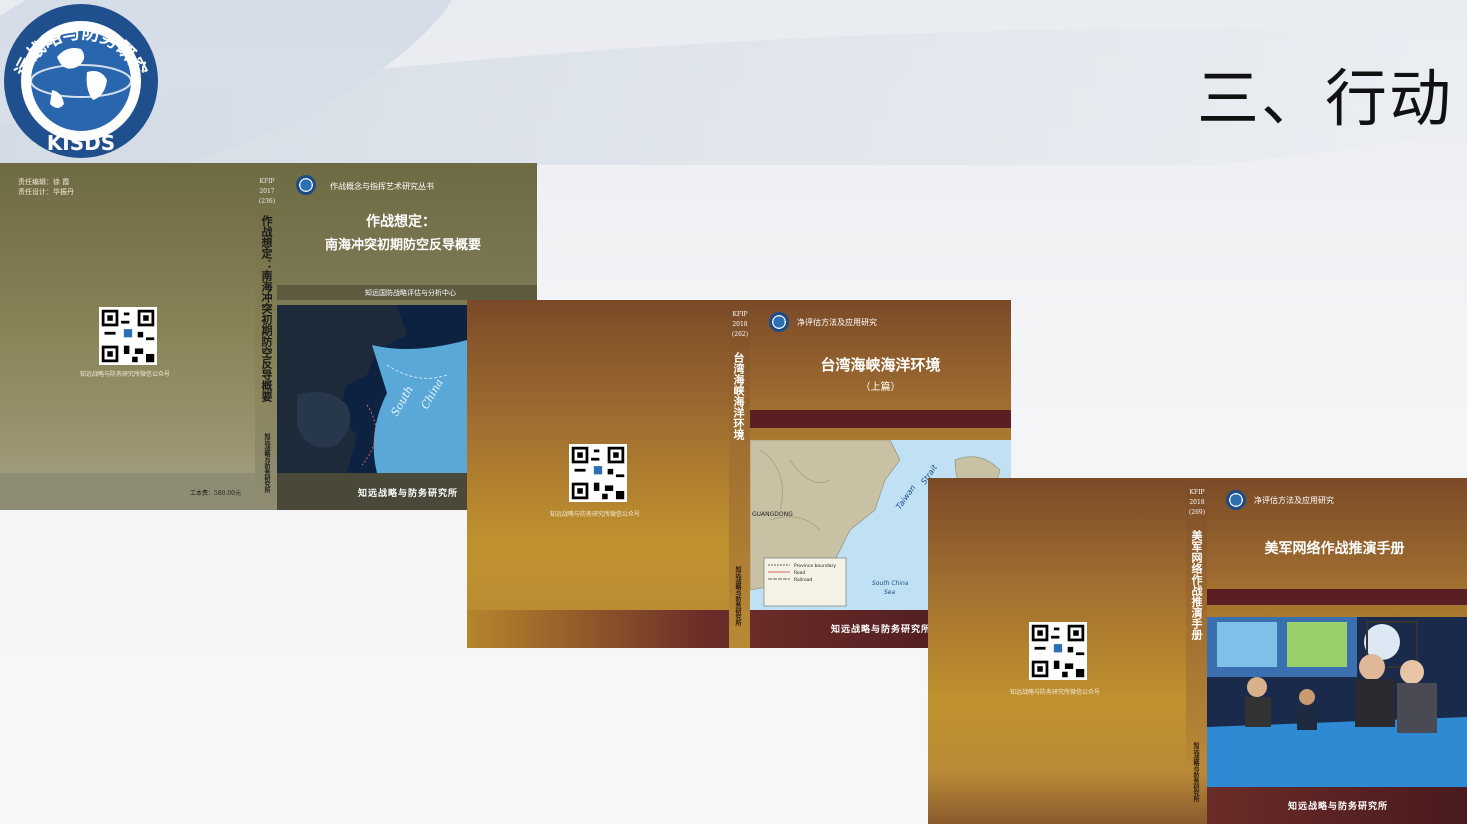 The height and width of the screenshot is (824, 1467). Describe the element at coordinates (372, 389) in the screenshot. I see `map-image: South China` at that location.